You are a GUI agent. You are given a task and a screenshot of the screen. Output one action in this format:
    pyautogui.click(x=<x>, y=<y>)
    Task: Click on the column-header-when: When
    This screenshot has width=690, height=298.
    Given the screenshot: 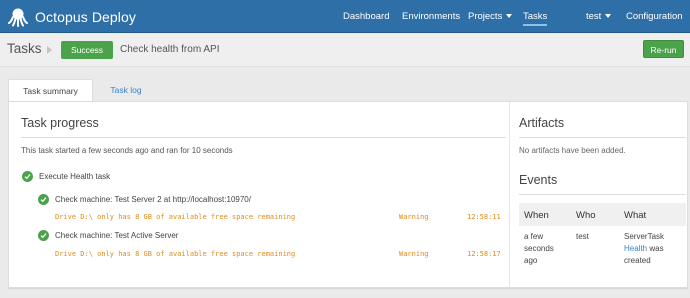 What is the action you would take?
    pyautogui.click(x=536, y=215)
    